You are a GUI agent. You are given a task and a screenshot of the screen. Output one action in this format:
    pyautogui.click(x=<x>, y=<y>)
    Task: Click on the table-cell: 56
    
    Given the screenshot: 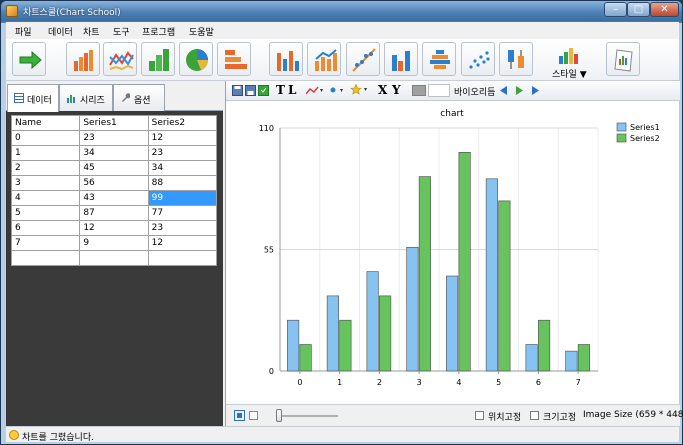 What is the action you would take?
    pyautogui.click(x=114, y=183)
    